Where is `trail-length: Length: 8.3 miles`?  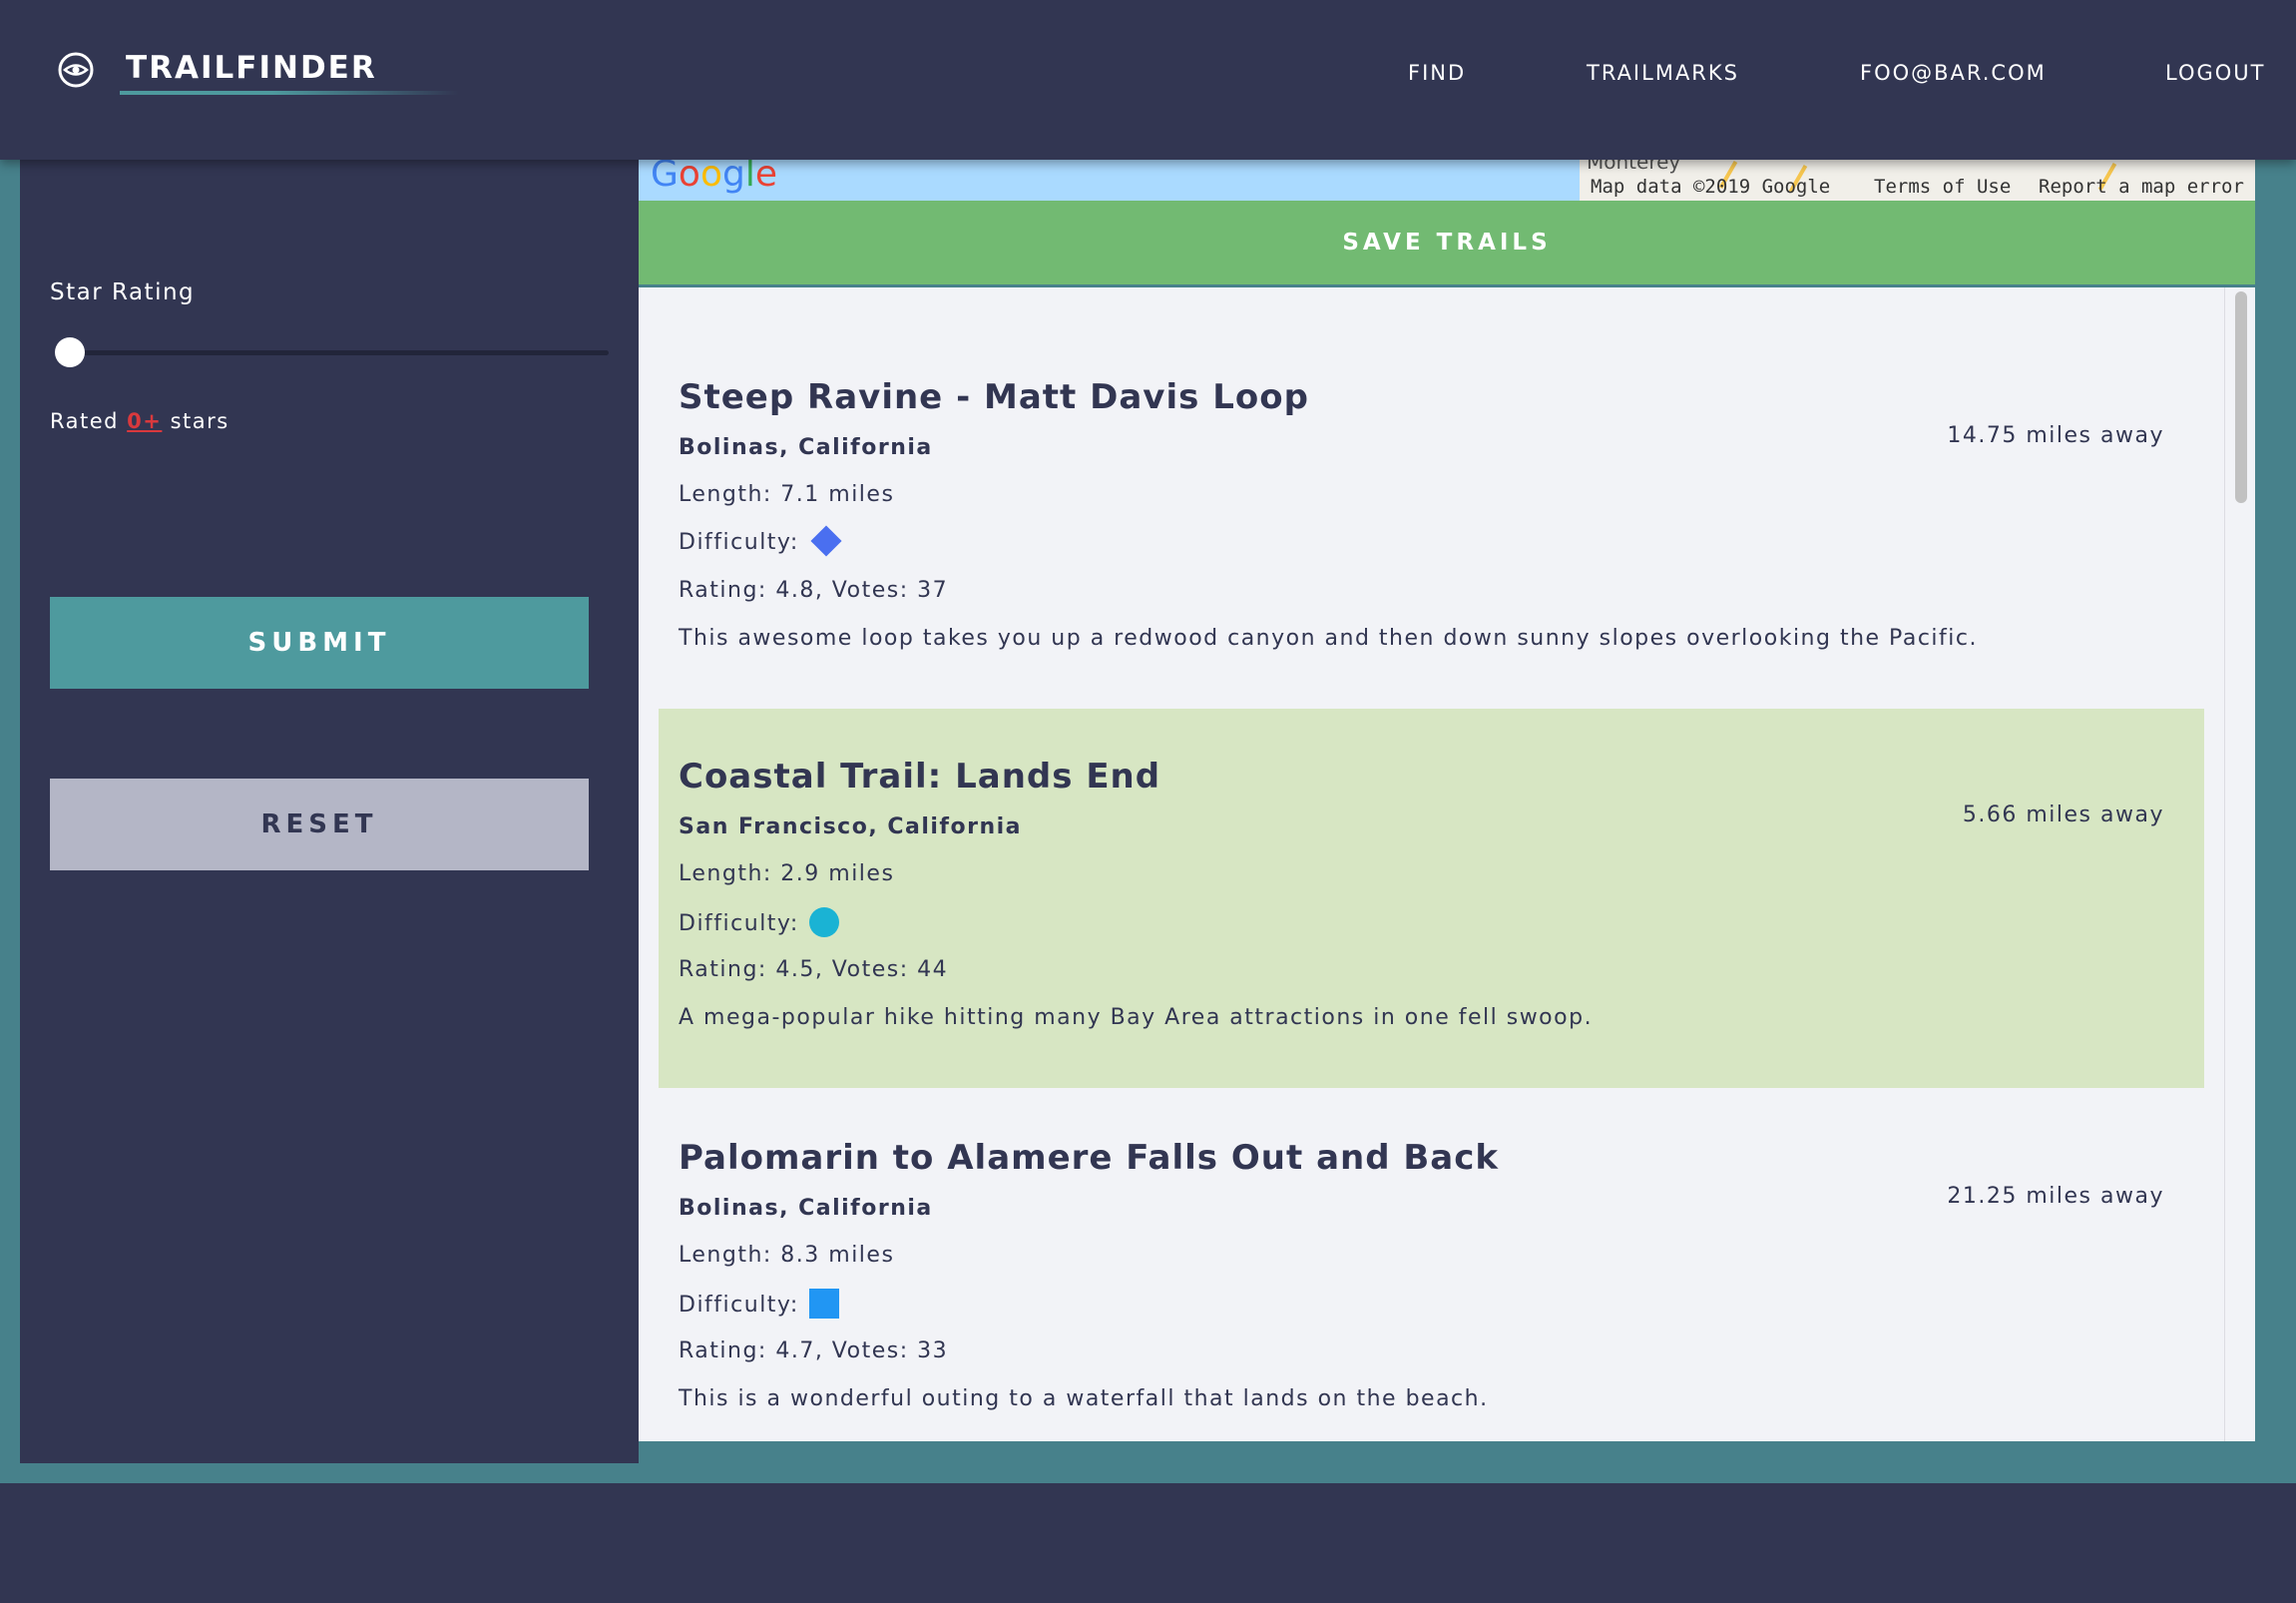
trail-length: Length: 8.3 miles is located at coordinates (787, 1255).